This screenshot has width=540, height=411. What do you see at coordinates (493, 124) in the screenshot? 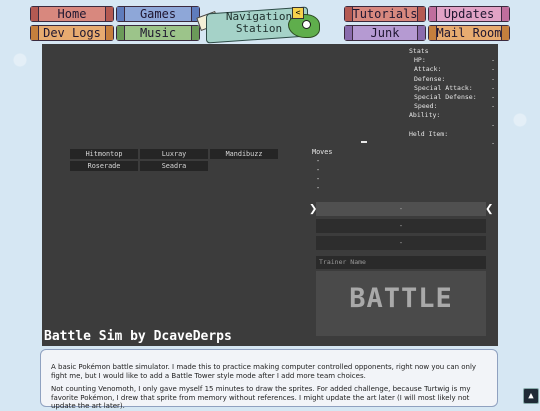
I see `ability-value: -` at bounding box center [493, 124].